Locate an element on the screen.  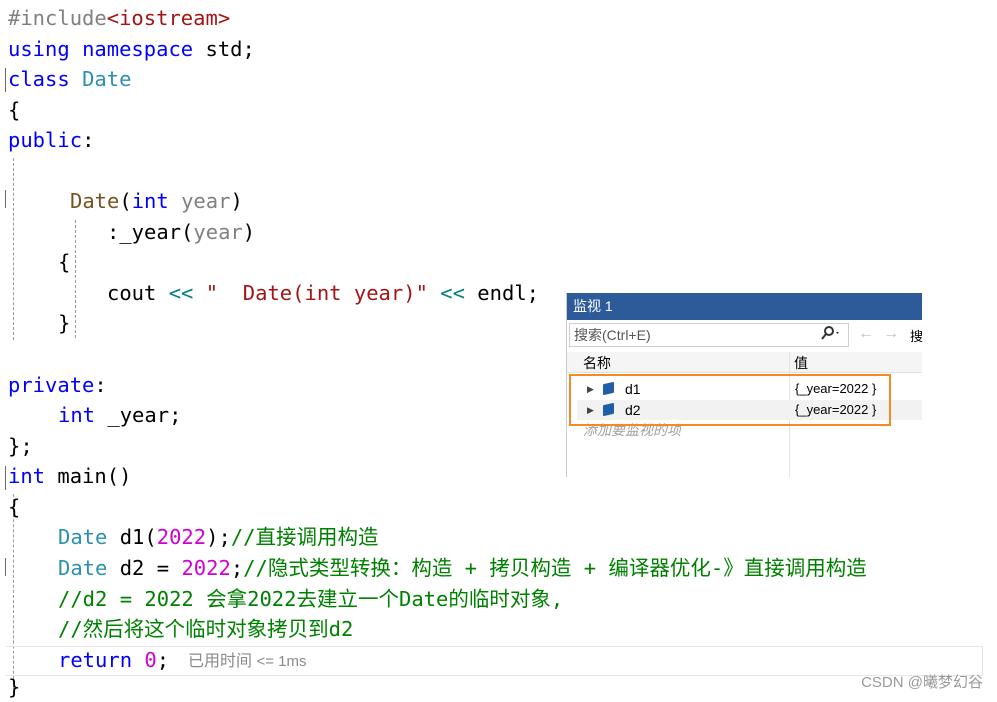
watch-column-header: 名称 值 is located at coordinates (744, 362).